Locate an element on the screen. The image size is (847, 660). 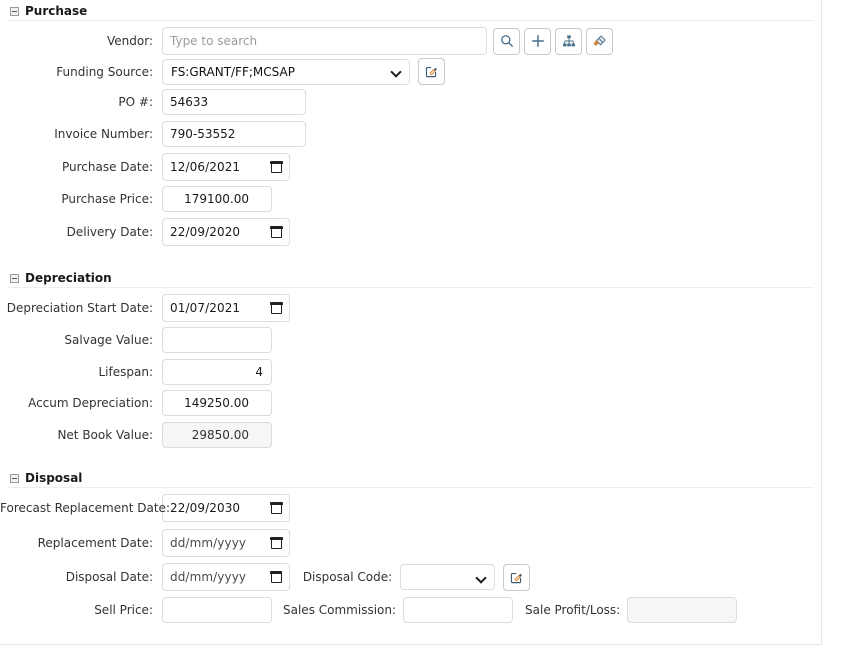
purchase-date-input: 12/06/2021 is located at coordinates (226, 167).